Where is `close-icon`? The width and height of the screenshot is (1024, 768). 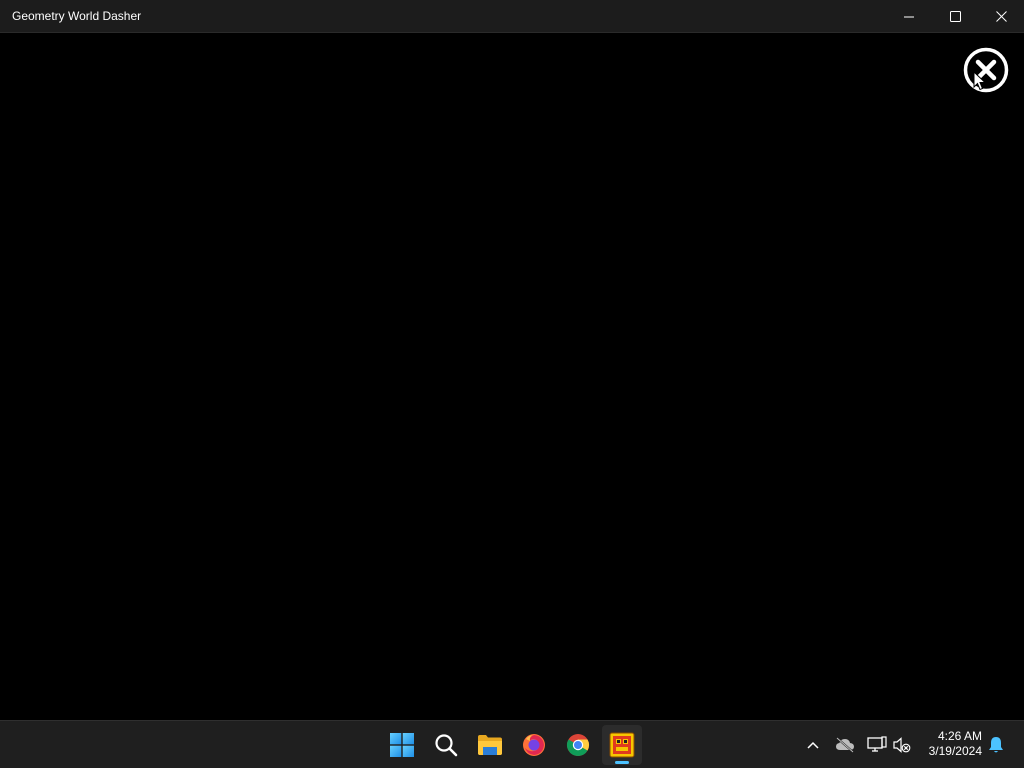
close-icon is located at coordinates (1001, 16).